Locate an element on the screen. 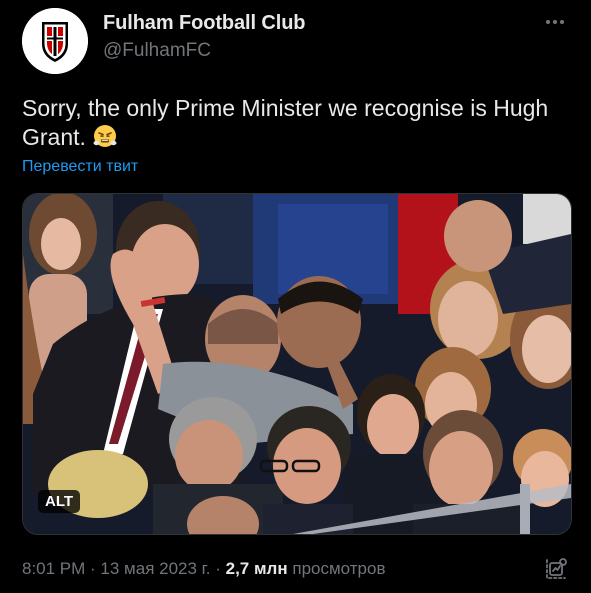  face-with-steam-emoji is located at coordinates (105, 136).